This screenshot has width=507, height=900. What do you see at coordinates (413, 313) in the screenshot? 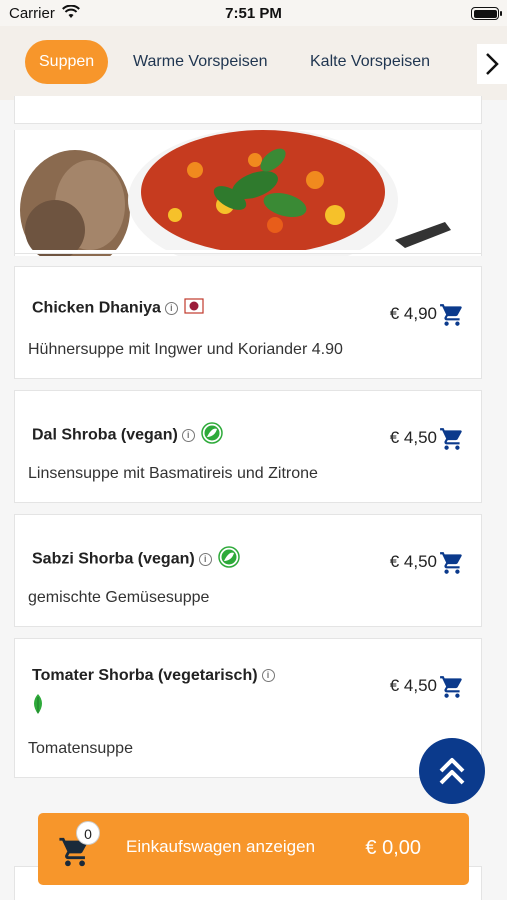
I see `item-price: € 4,90` at bounding box center [413, 313].